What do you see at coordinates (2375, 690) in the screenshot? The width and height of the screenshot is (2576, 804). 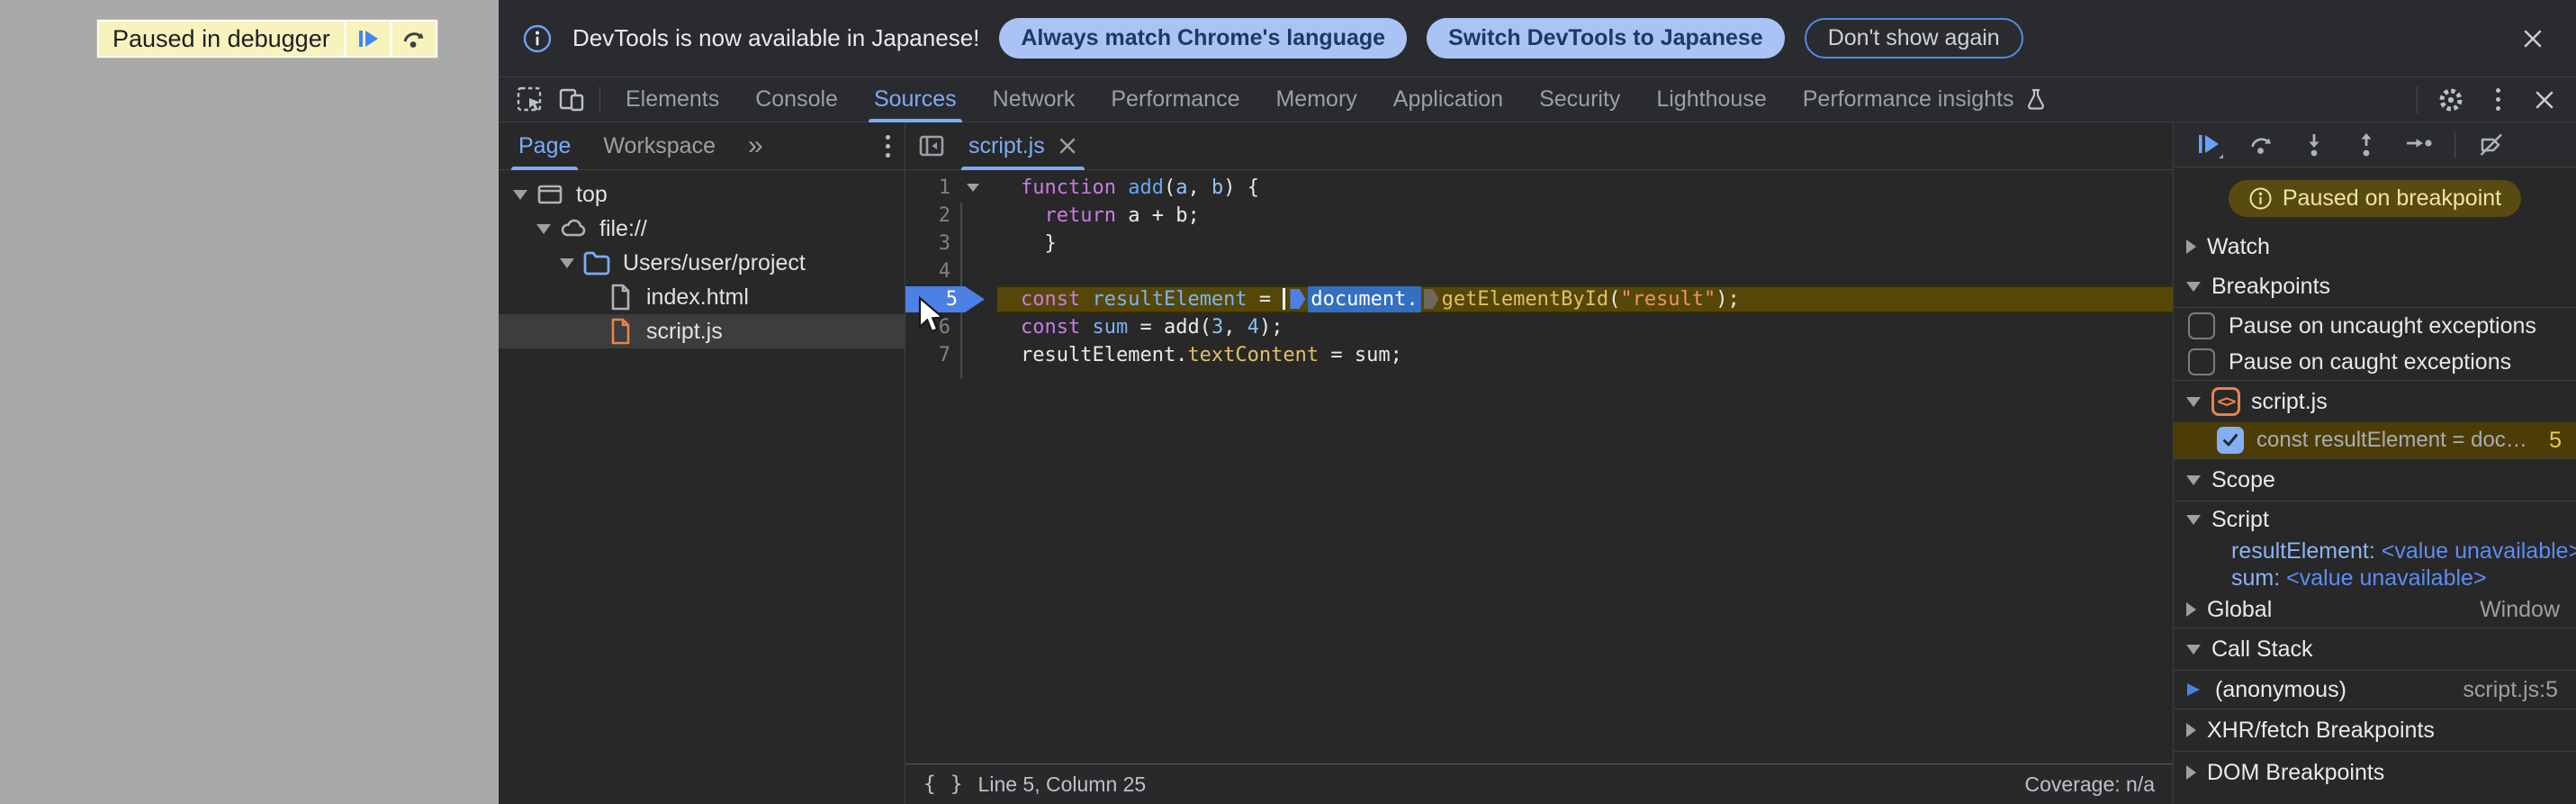 I see `call-stack-frame: (anonymous) script.js:5` at bounding box center [2375, 690].